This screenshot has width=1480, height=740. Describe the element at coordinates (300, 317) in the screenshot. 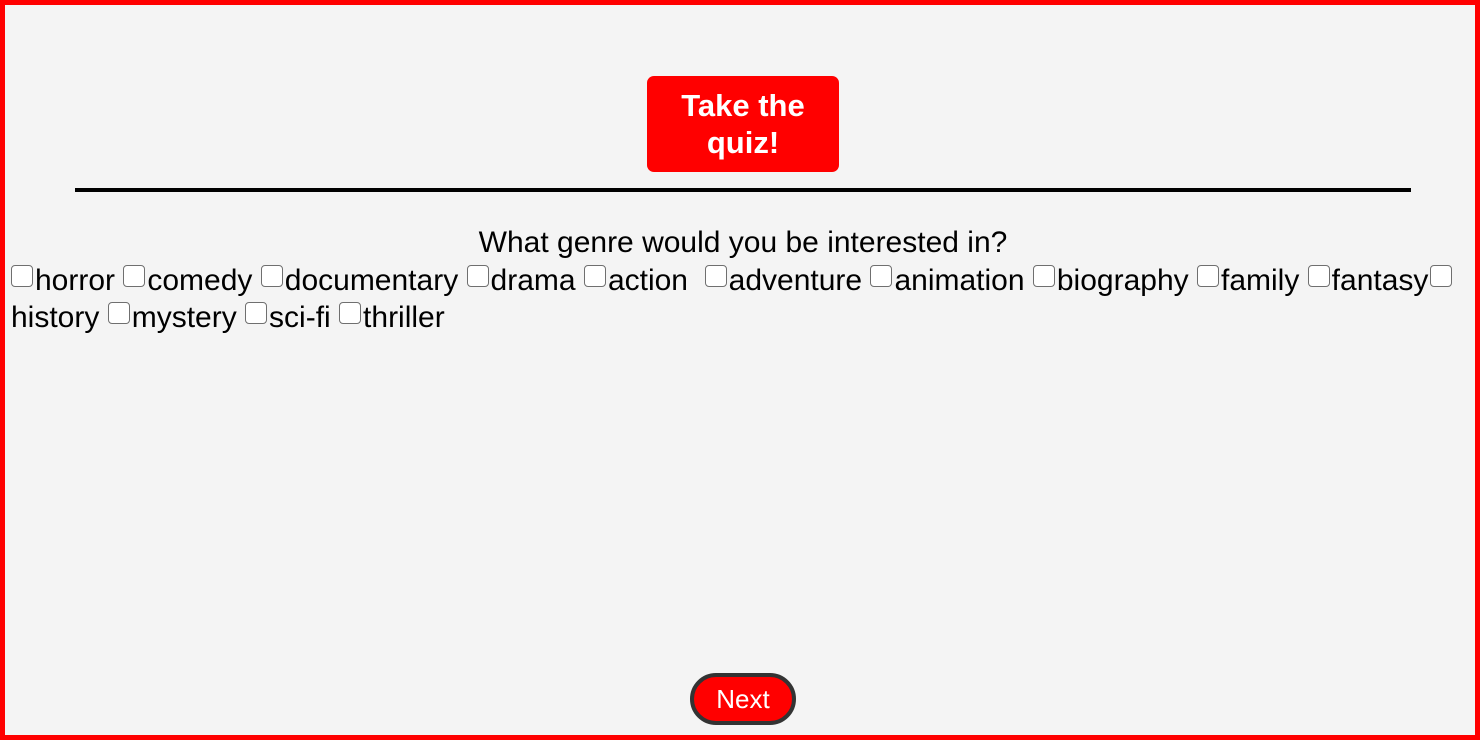

I see `genre-label: sci-fi` at that location.